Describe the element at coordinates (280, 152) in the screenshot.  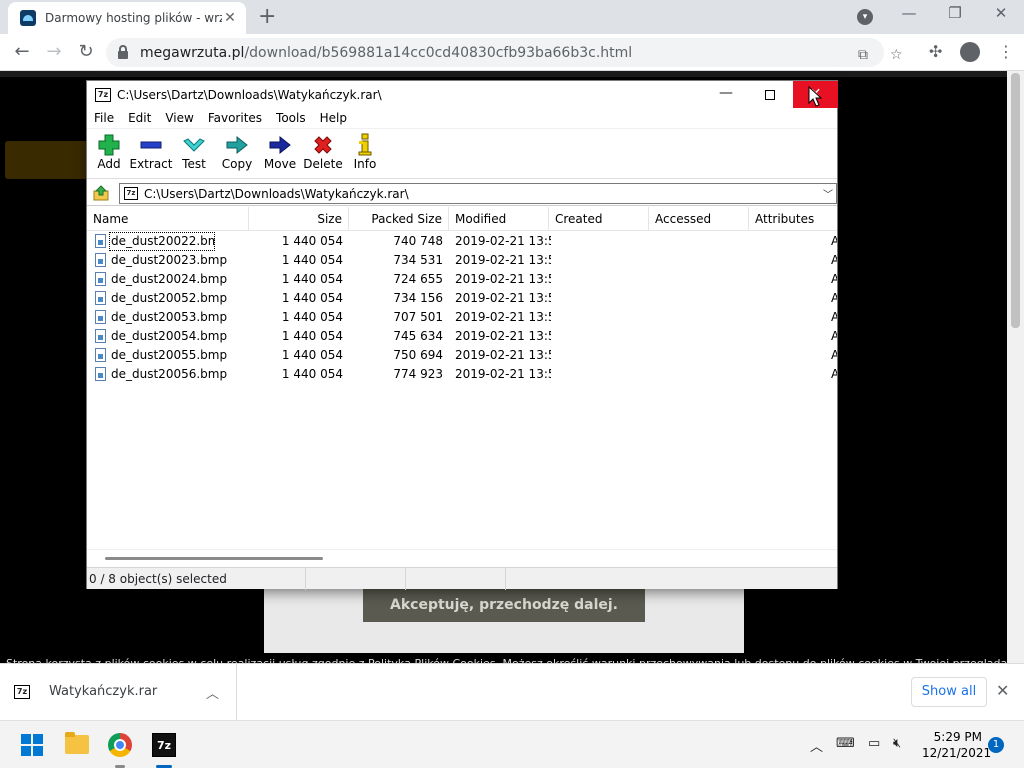
I see `move-button: Move` at that location.